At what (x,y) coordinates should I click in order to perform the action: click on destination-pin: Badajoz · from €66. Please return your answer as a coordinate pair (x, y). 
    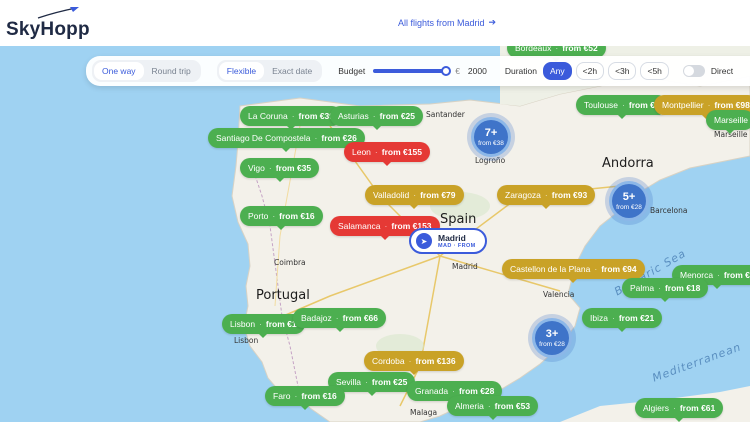
    Looking at the image, I should click on (339, 320).